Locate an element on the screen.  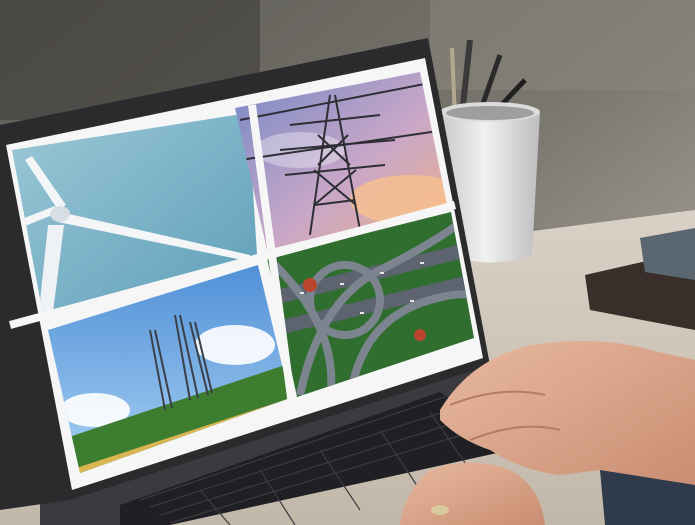
ring-icon is located at coordinates (440, 510).